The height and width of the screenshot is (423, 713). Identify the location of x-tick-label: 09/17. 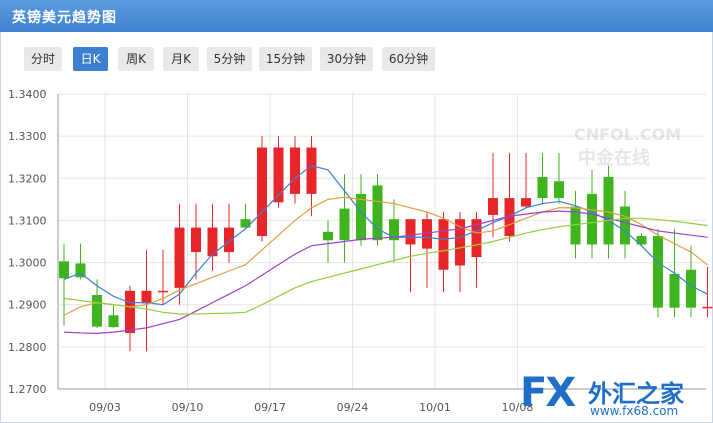
(270, 407).